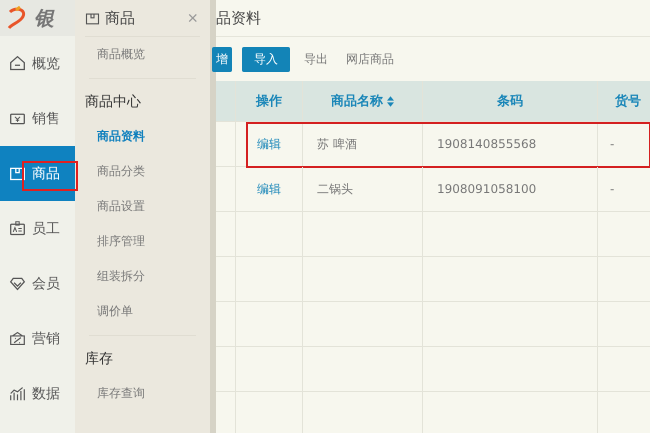 The height and width of the screenshot is (433, 650). What do you see at coordinates (44, 18) in the screenshot?
I see `logo-text: 银` at bounding box center [44, 18].